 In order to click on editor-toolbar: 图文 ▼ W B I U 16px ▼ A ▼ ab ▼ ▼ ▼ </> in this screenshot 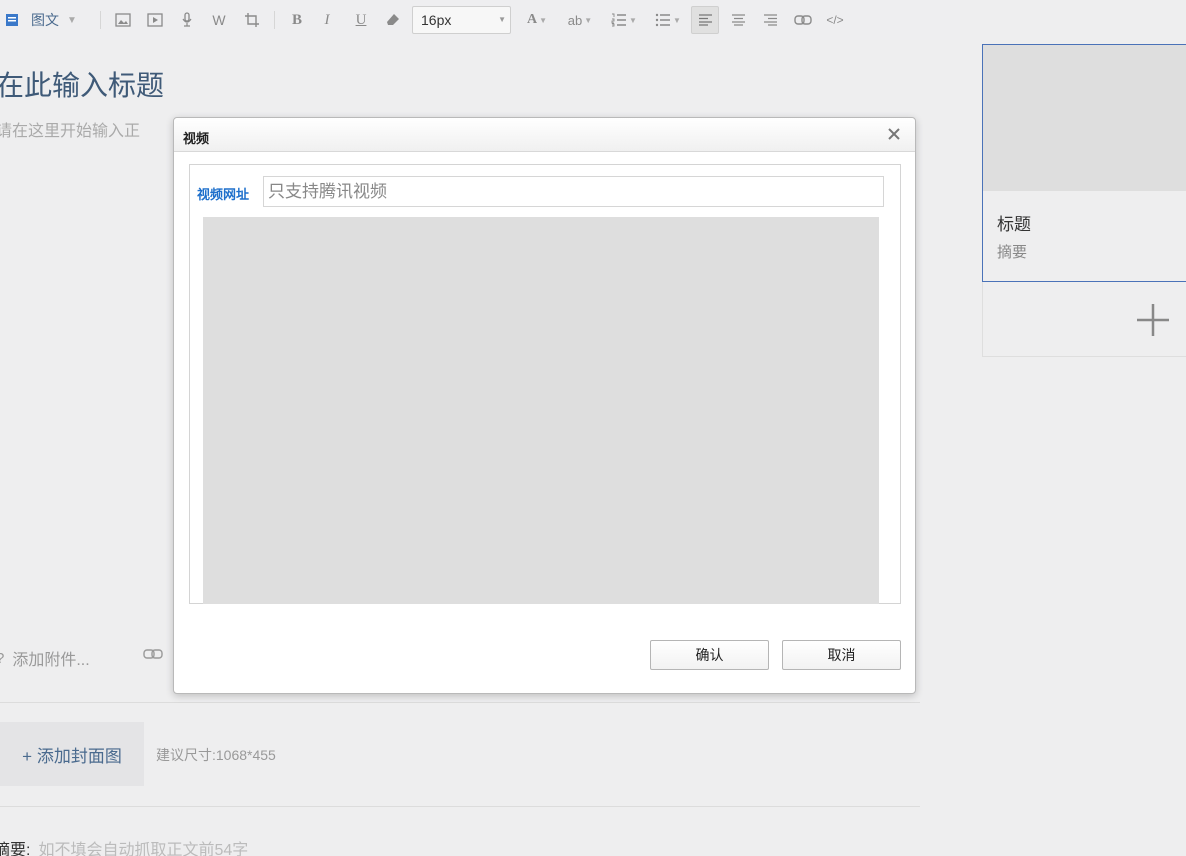, I will do `click(480, 20)`.